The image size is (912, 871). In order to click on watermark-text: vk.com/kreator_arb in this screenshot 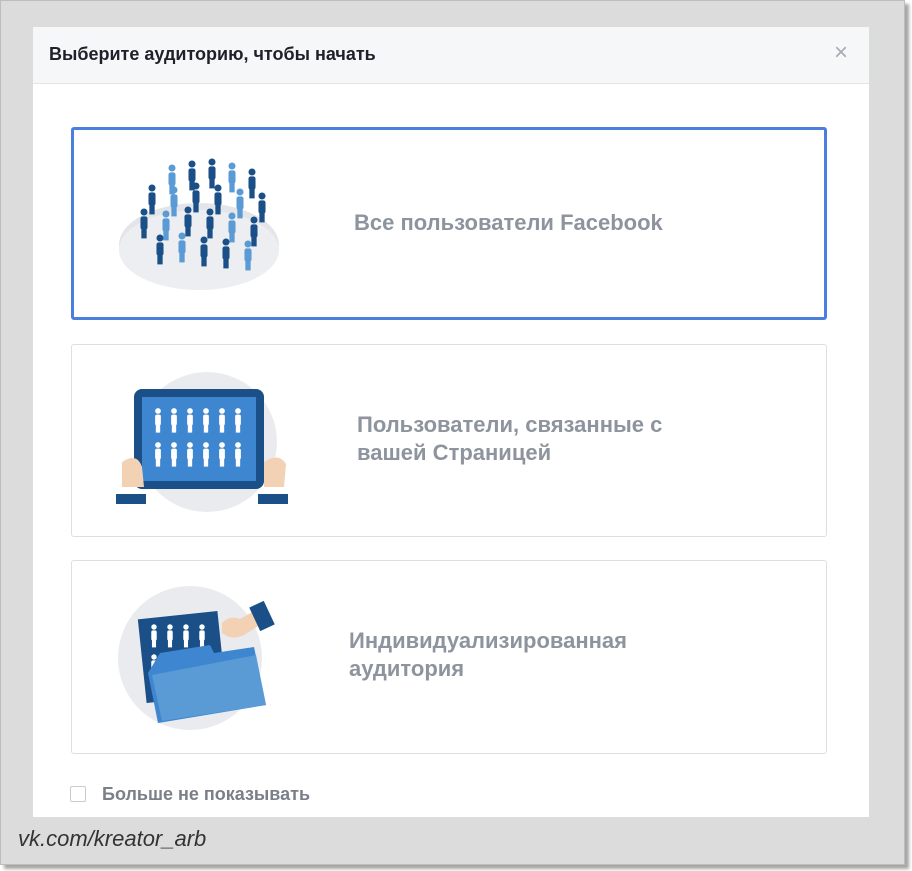, I will do `click(112, 838)`.